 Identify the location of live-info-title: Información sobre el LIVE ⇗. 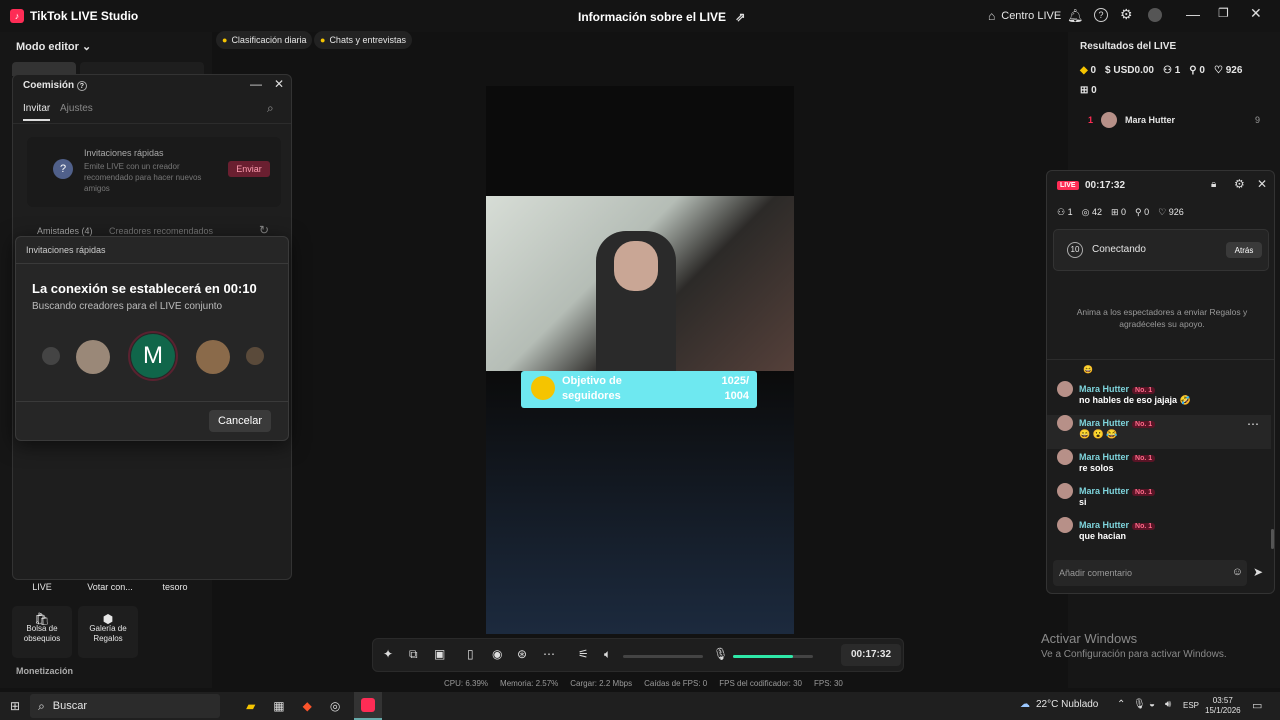
(661, 17).